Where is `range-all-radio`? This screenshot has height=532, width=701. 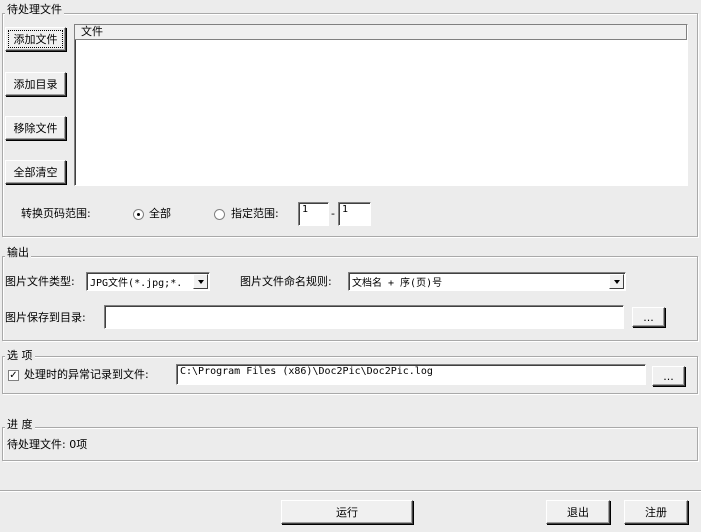
range-all-radio is located at coordinates (138, 214).